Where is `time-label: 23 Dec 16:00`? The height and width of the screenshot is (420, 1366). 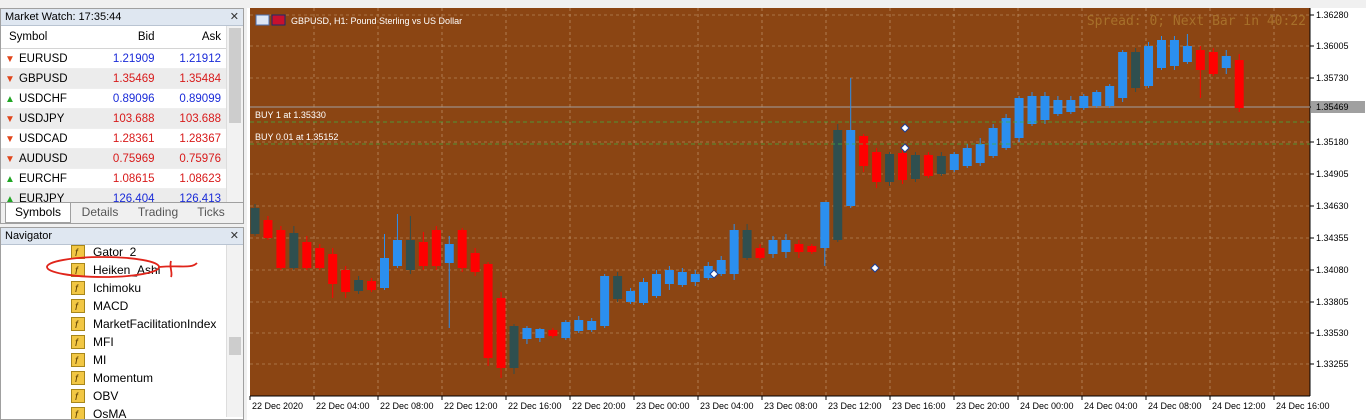 time-label: 23 Dec 16:00 is located at coordinates (919, 406).